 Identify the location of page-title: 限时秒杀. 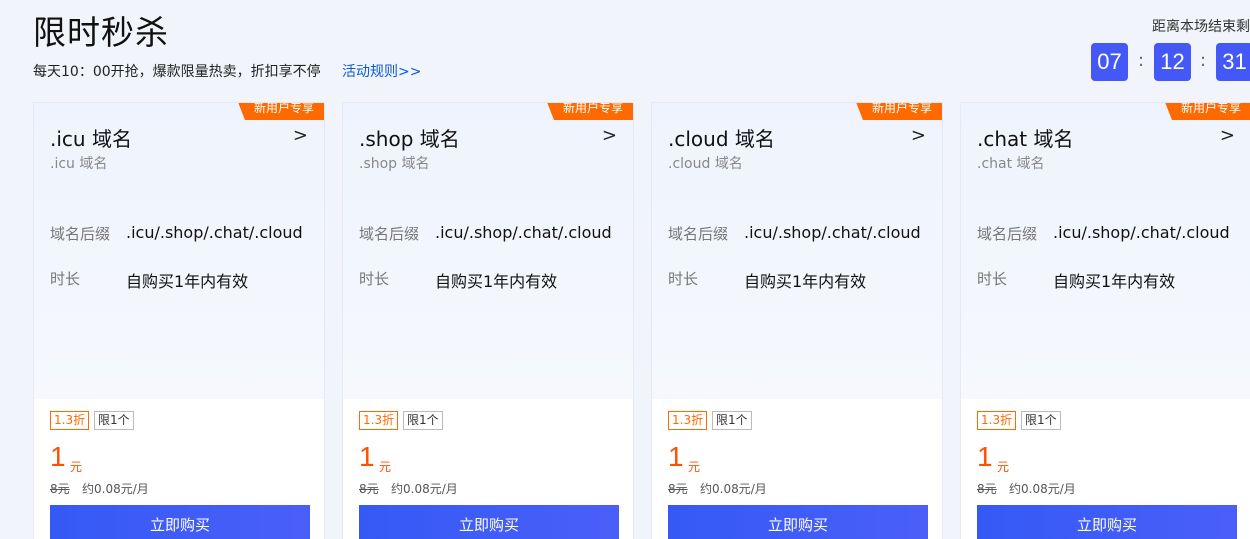
(101, 32).